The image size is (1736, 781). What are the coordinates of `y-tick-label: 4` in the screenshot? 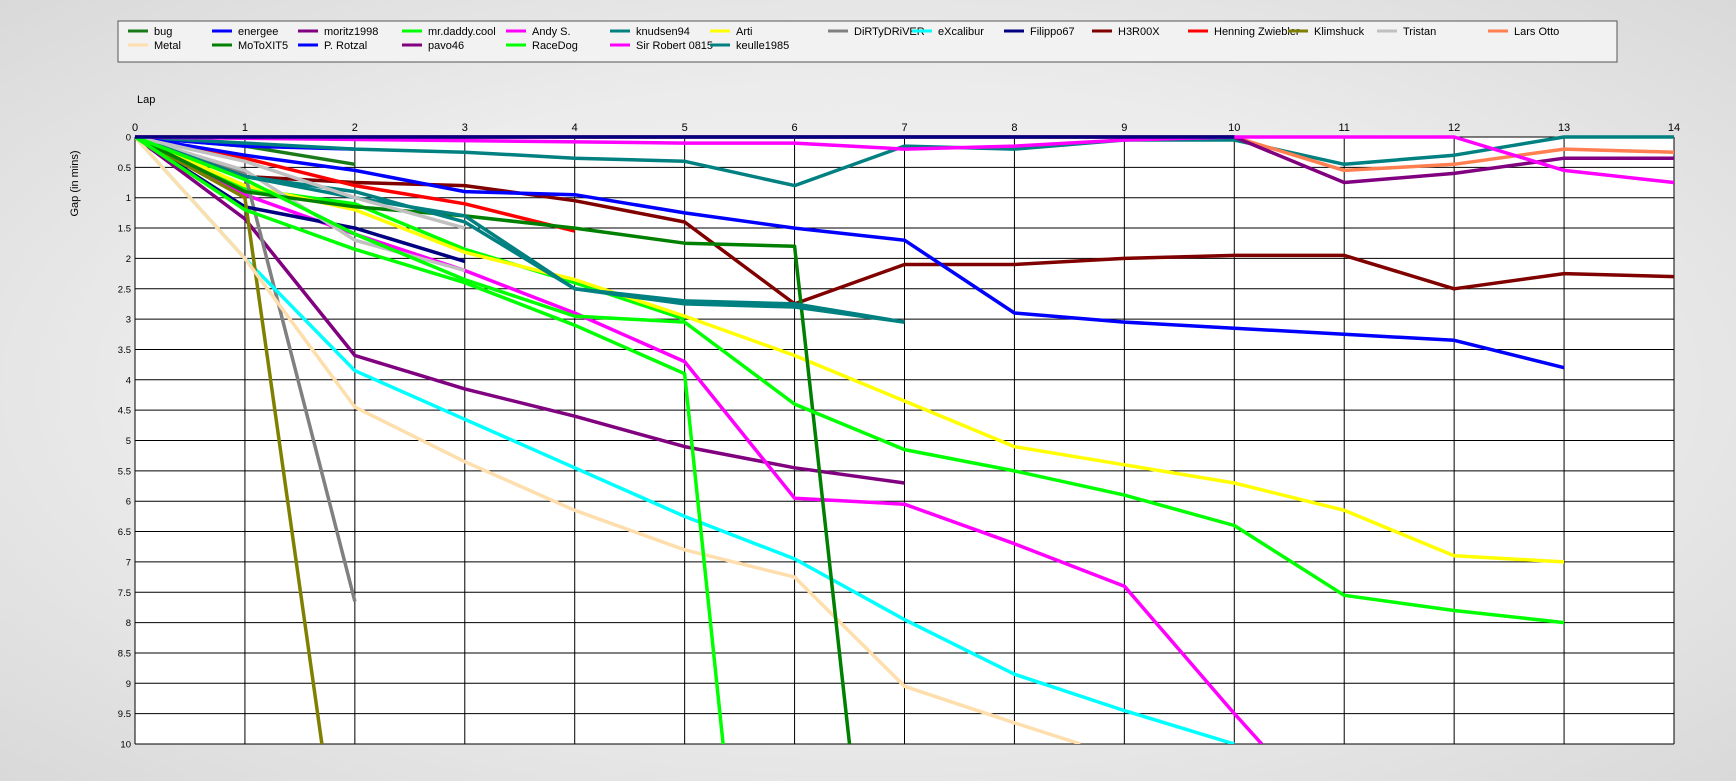 It's located at (128, 380).